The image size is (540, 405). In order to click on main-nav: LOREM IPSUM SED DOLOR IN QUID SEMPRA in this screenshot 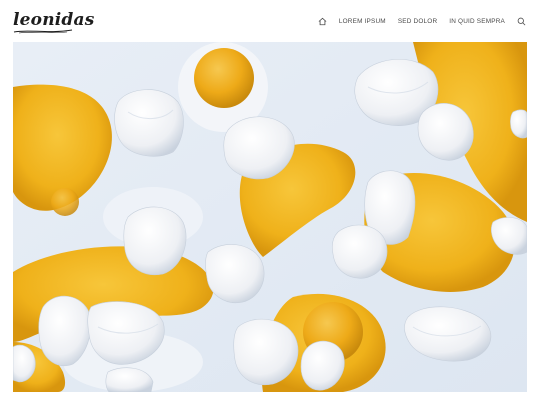, I will do `click(422, 21)`.